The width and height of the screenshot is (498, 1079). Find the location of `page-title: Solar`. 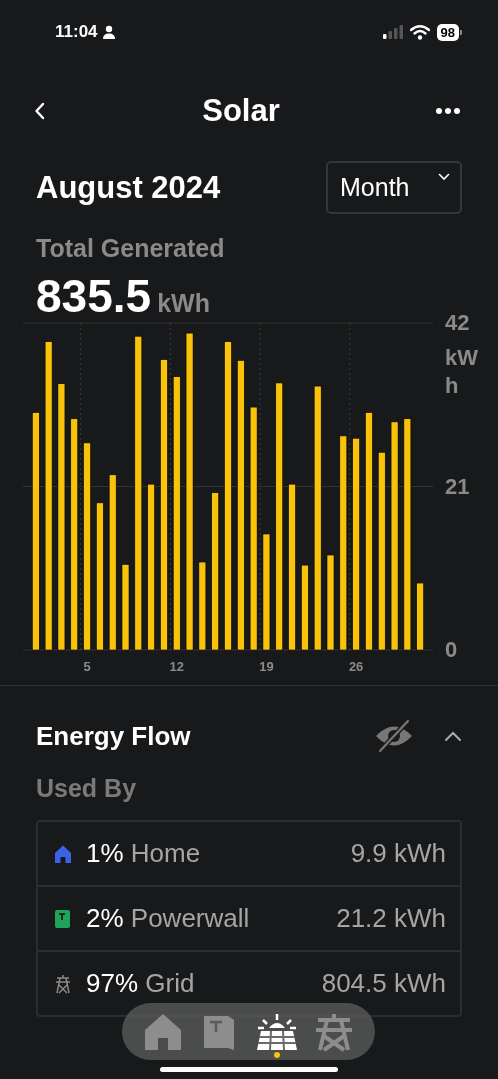

page-title: Solar is located at coordinates (241, 111).